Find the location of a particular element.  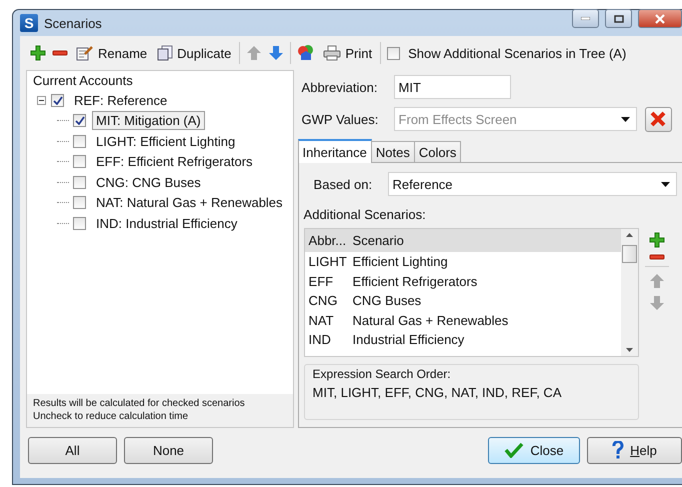

list-cell-text: CNG Buses is located at coordinates (387, 300).